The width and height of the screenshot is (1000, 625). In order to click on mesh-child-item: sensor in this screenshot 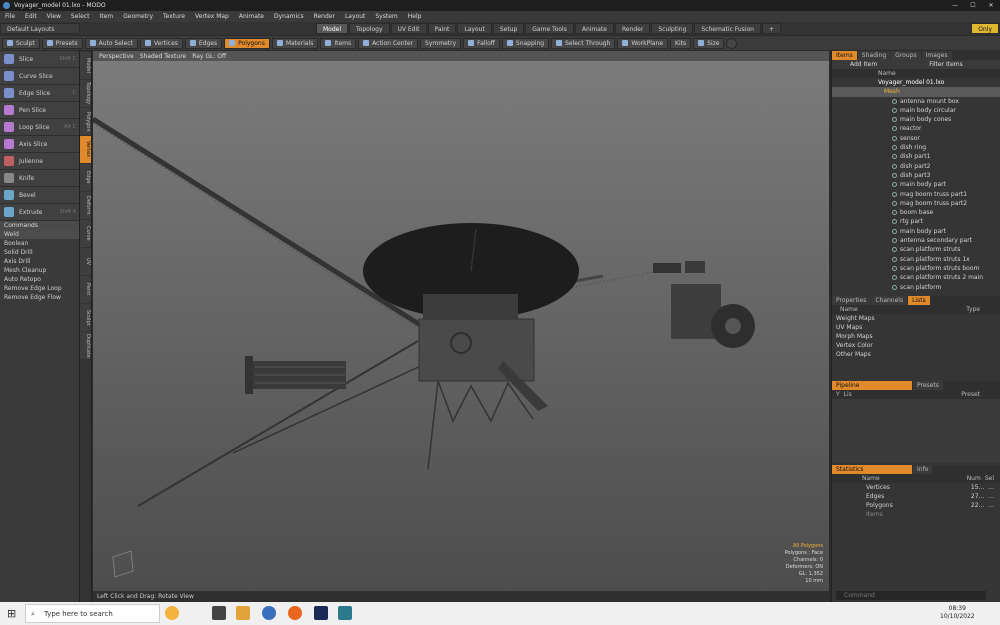, I will do `click(916, 138)`.